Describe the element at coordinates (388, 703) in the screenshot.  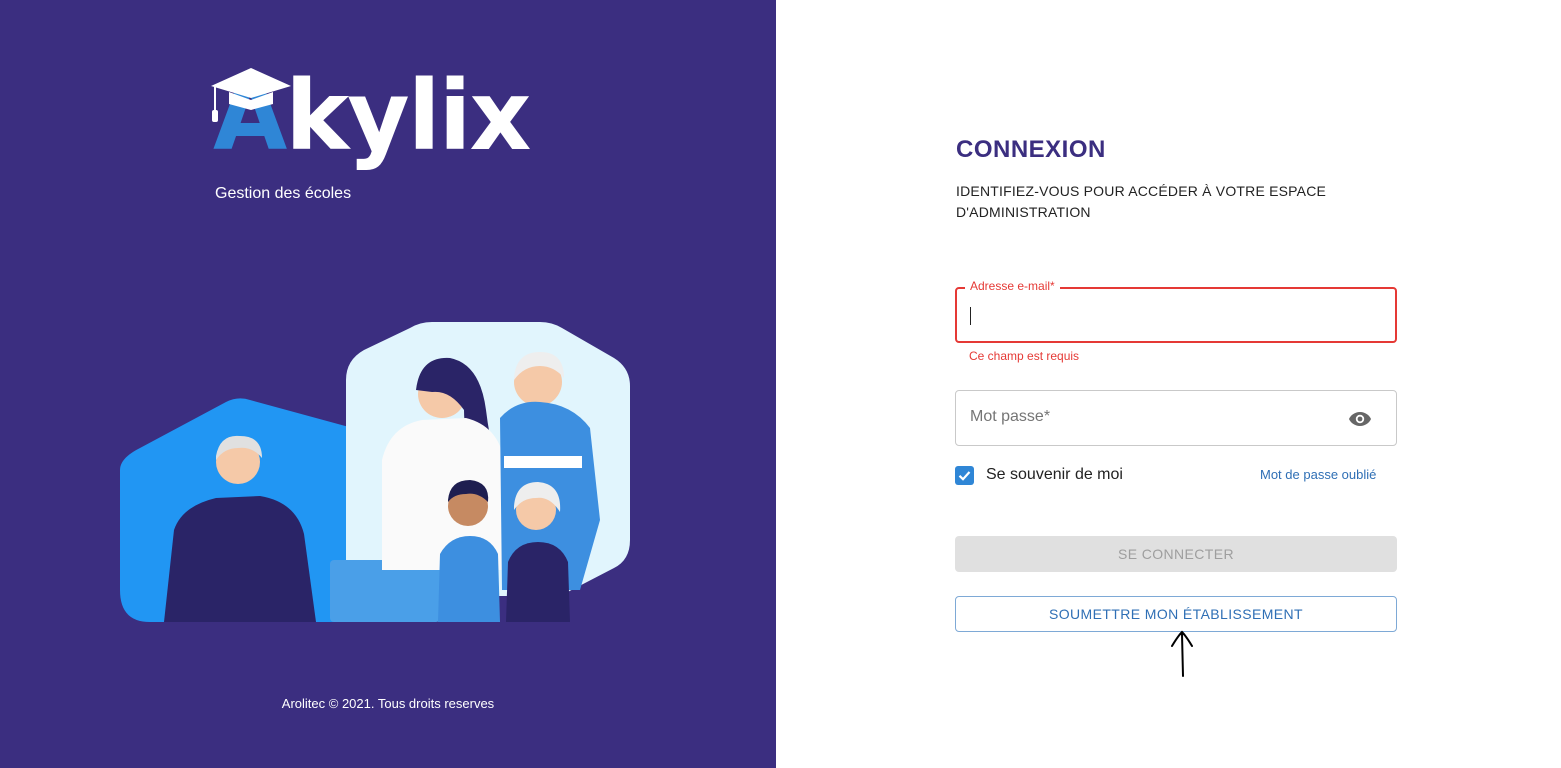
I see `copyright-text: Arolitec © 2021. Tous droits reserves` at that location.